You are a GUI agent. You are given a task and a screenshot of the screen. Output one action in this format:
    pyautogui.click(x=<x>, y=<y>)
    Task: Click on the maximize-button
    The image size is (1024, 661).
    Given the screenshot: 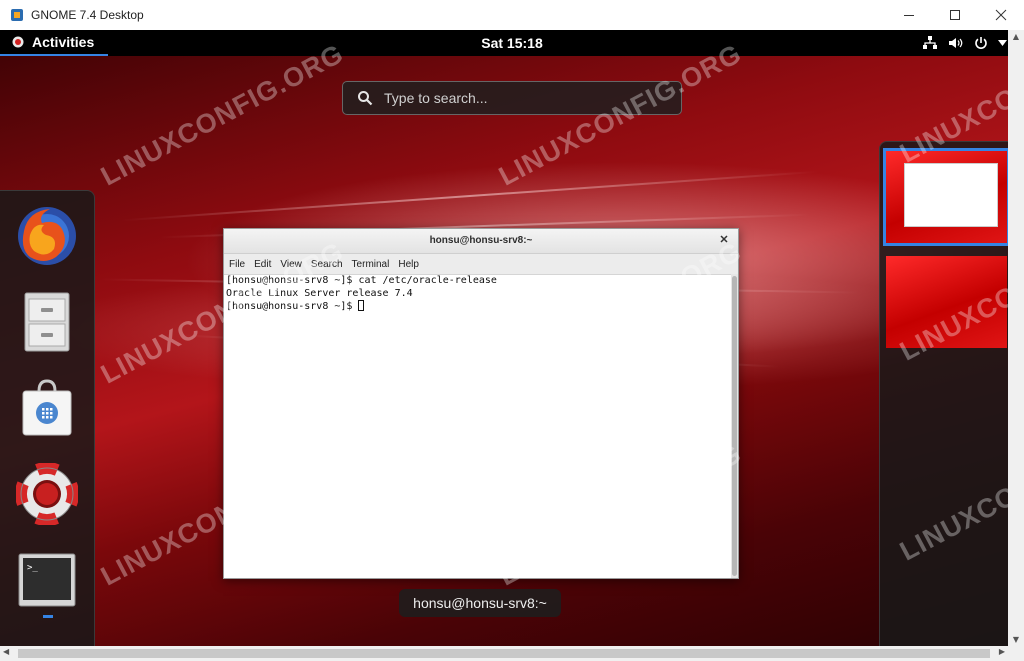 What is the action you would take?
    pyautogui.click(x=955, y=15)
    